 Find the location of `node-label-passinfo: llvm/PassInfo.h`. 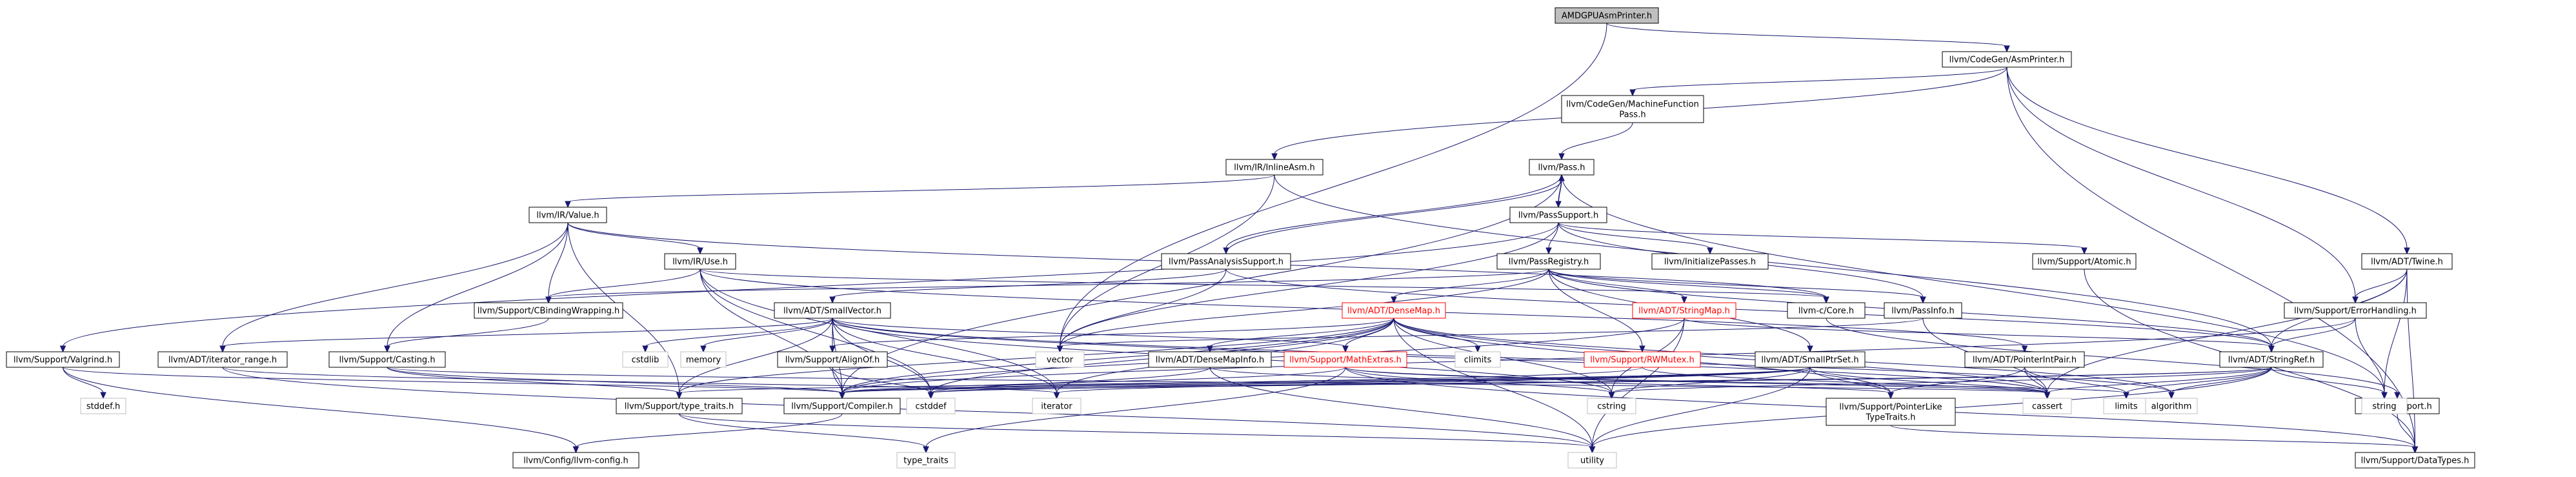

node-label-passinfo: llvm/PassInfo.h is located at coordinates (1923, 311).